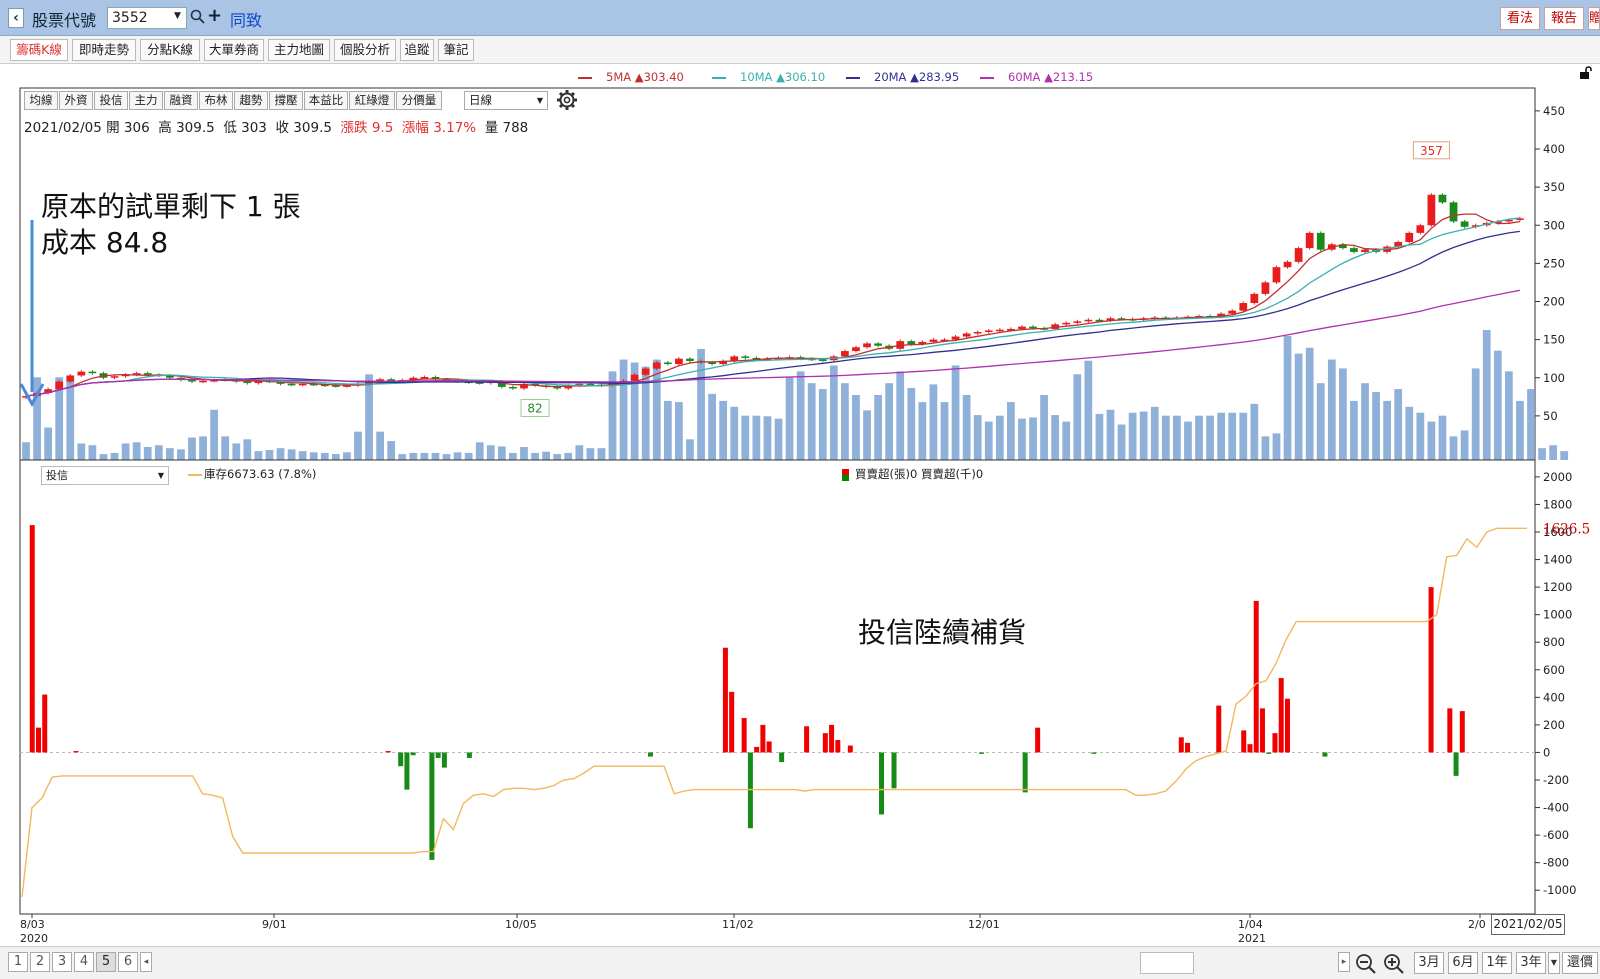 This screenshot has height=979, width=1600. What do you see at coordinates (1366, 963) in the screenshot?
I see `zoom-out-icon` at bounding box center [1366, 963].